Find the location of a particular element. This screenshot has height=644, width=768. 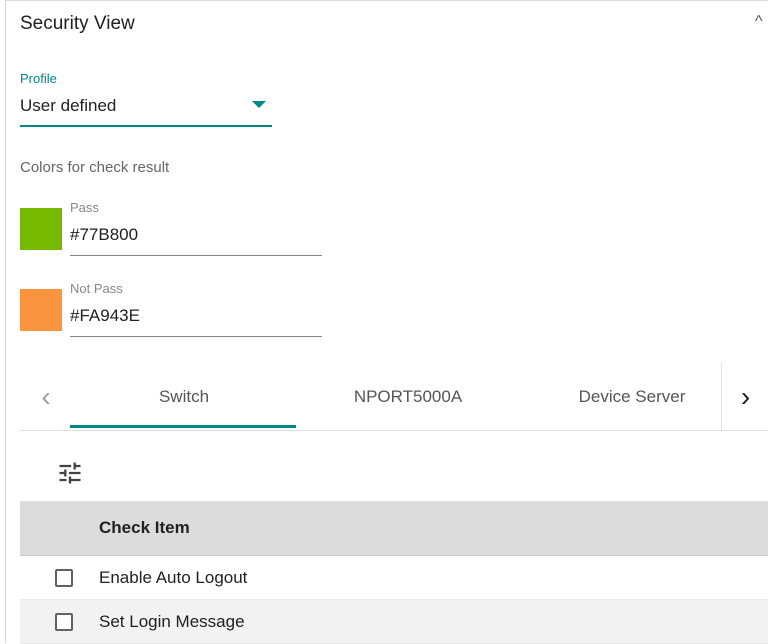

table-header: Check Item is located at coordinates (394, 528).